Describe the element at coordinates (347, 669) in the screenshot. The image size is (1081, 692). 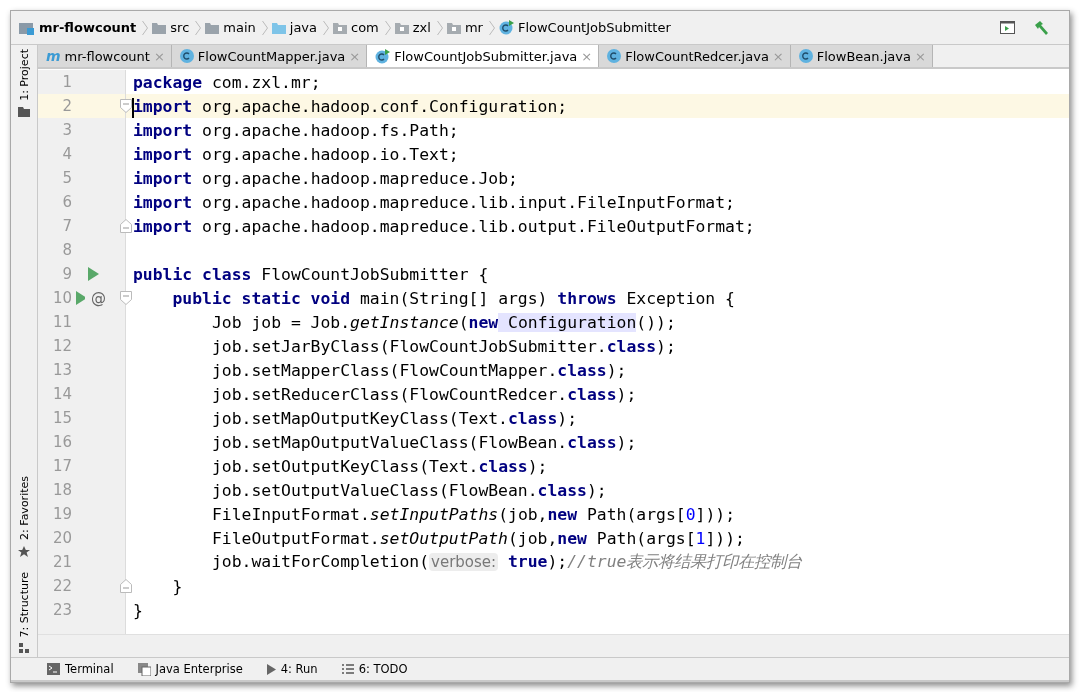
I see `list-icon` at that location.